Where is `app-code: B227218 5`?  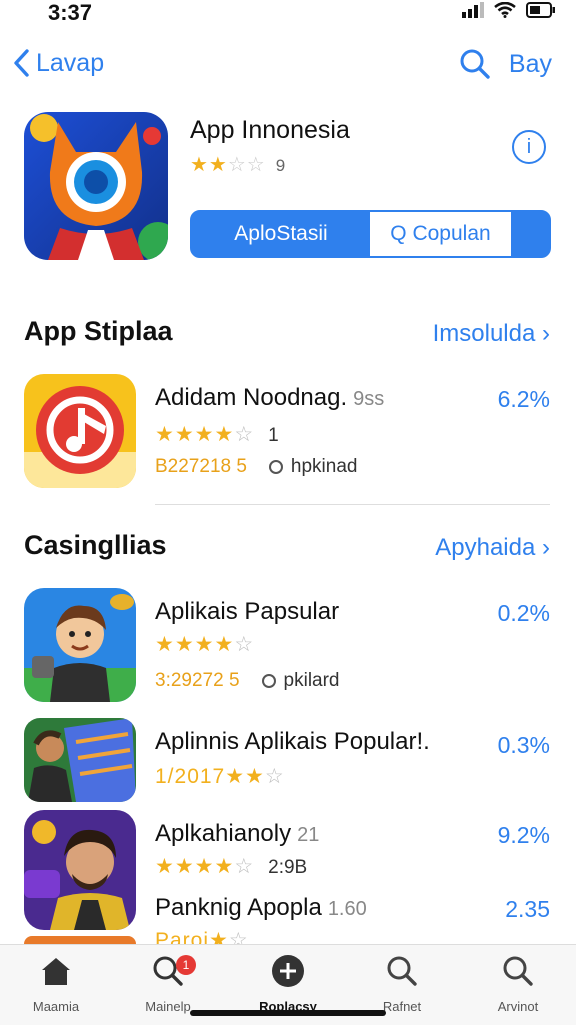
app-code: B227218 5 is located at coordinates (201, 466).